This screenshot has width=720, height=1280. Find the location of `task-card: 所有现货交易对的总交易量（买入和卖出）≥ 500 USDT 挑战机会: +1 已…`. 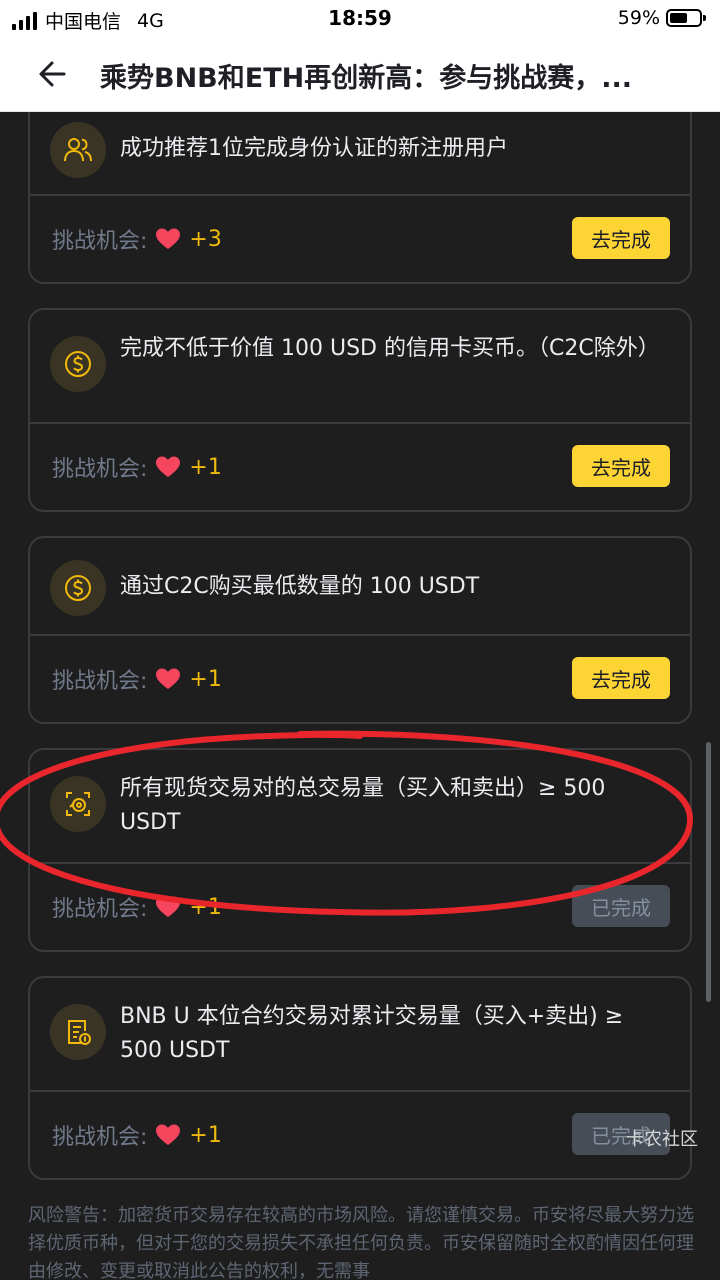

task-card: 所有现货交易对的总交易量（买入和卖出）≥ 500 USDT 挑战机会: +1 已… is located at coordinates (360, 850).